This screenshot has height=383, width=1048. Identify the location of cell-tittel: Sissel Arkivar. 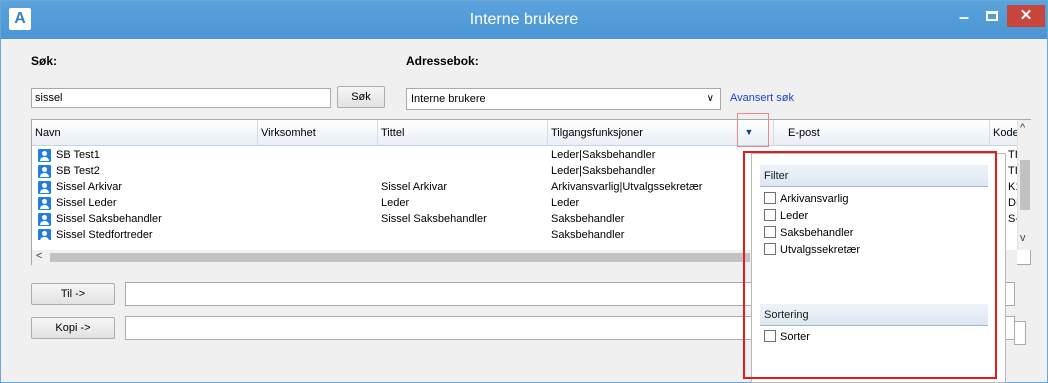
(414, 187).